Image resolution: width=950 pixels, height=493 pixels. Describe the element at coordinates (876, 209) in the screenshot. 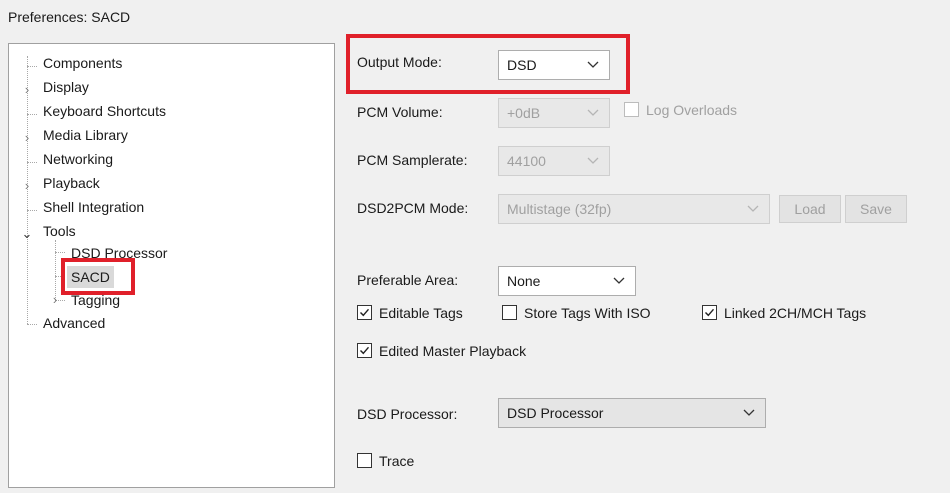

I see `save-button: Save` at that location.